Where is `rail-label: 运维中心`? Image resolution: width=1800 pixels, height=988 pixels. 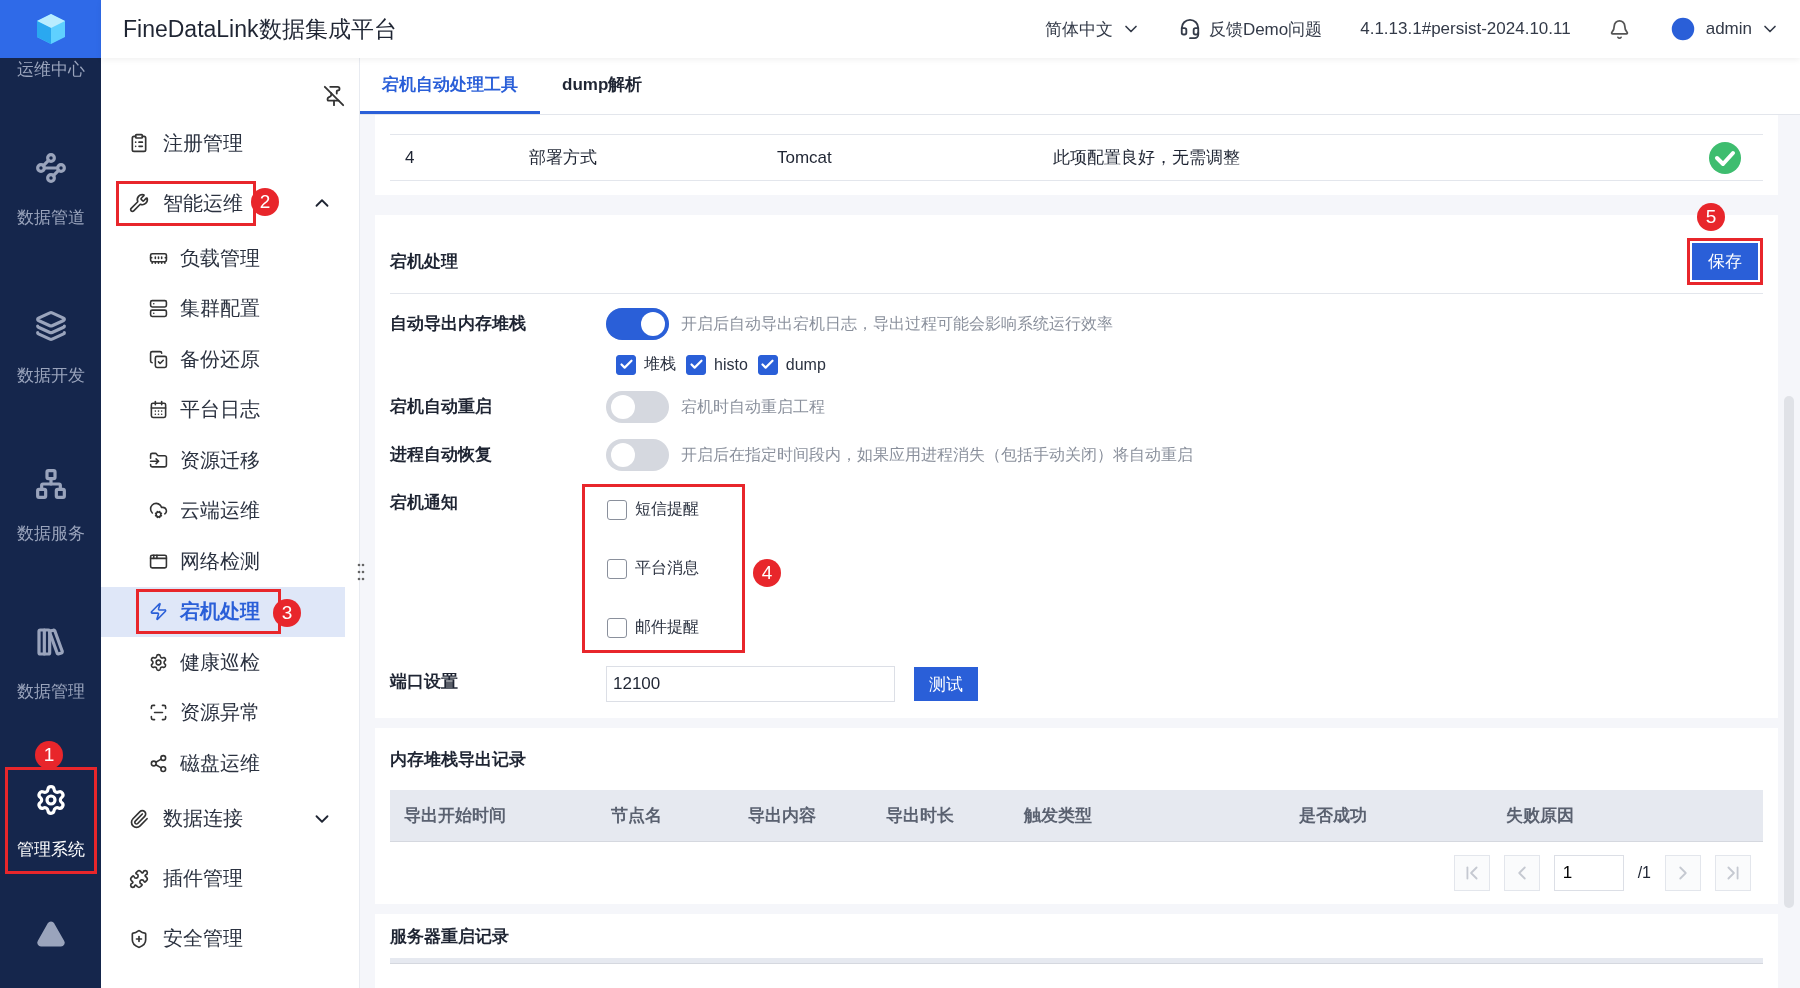 rail-label: 运维中心 is located at coordinates (50, 69).